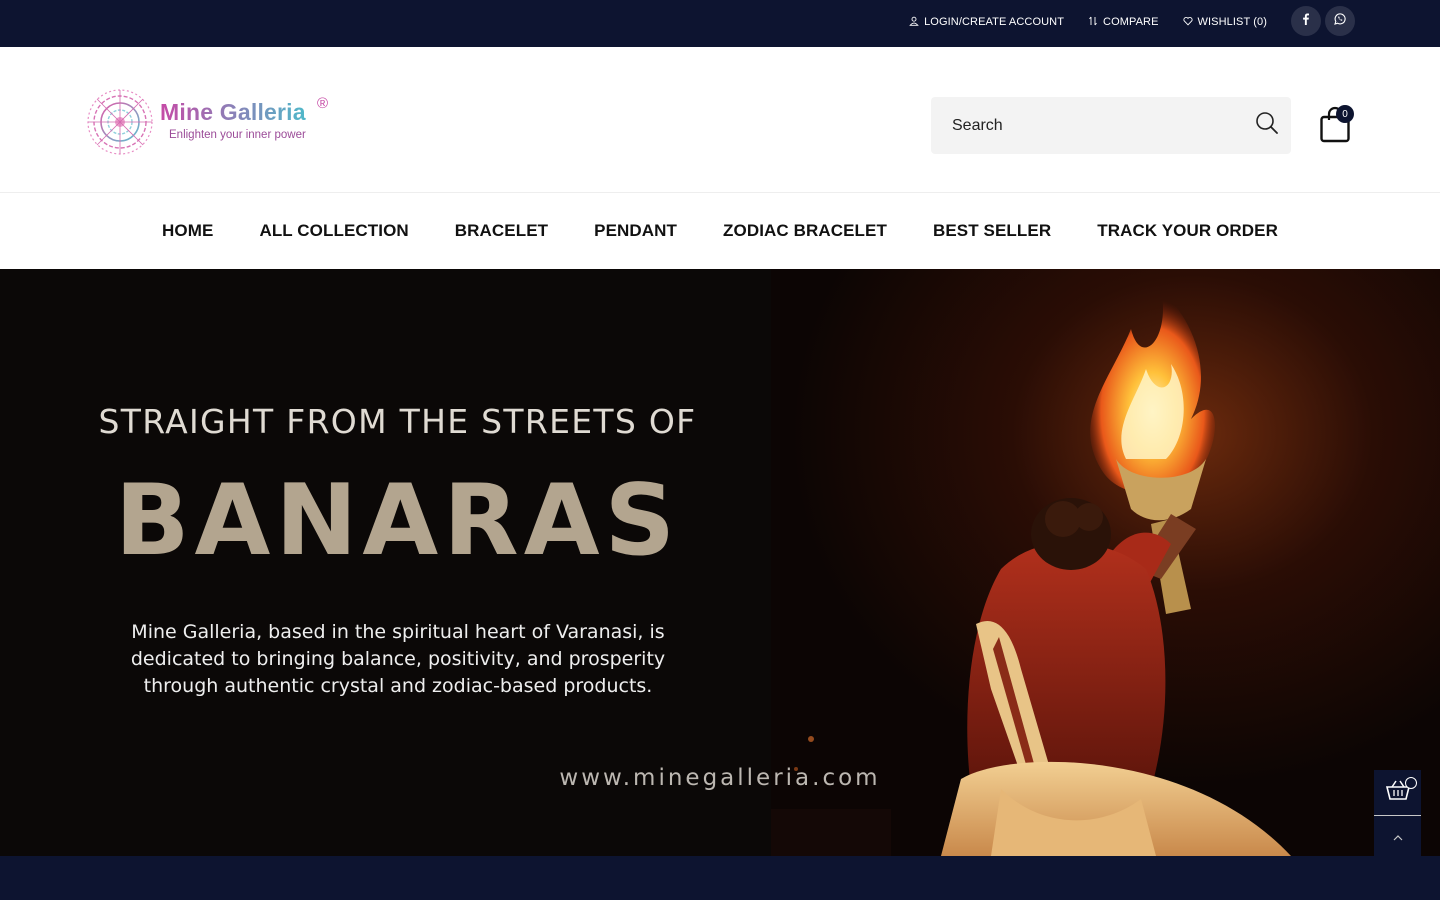 This screenshot has width=1440, height=900. Describe the element at coordinates (994, 22) in the screenshot. I see `login-label: LOGIN/CREATE ACCOUNT` at that location.